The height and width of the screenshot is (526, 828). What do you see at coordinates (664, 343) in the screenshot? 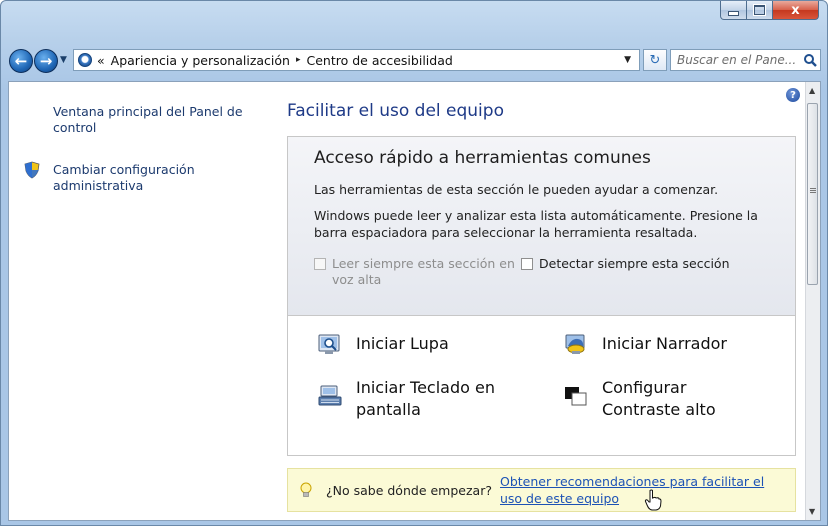
I see `tool-narrator-label: Iniciar Narrador` at bounding box center [664, 343].